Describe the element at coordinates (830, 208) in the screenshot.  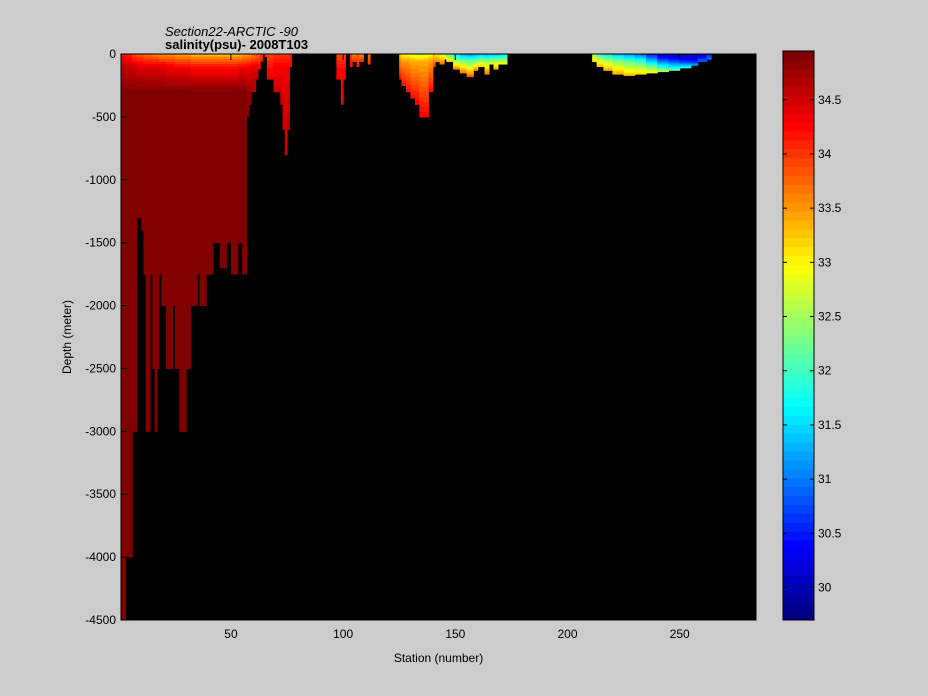
I see `colorbar-tick-label: 33.5` at that location.